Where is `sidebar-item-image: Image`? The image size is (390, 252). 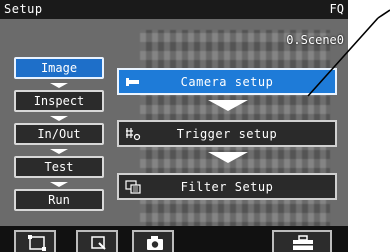
sidebar-item-image: Image is located at coordinates (59, 68).